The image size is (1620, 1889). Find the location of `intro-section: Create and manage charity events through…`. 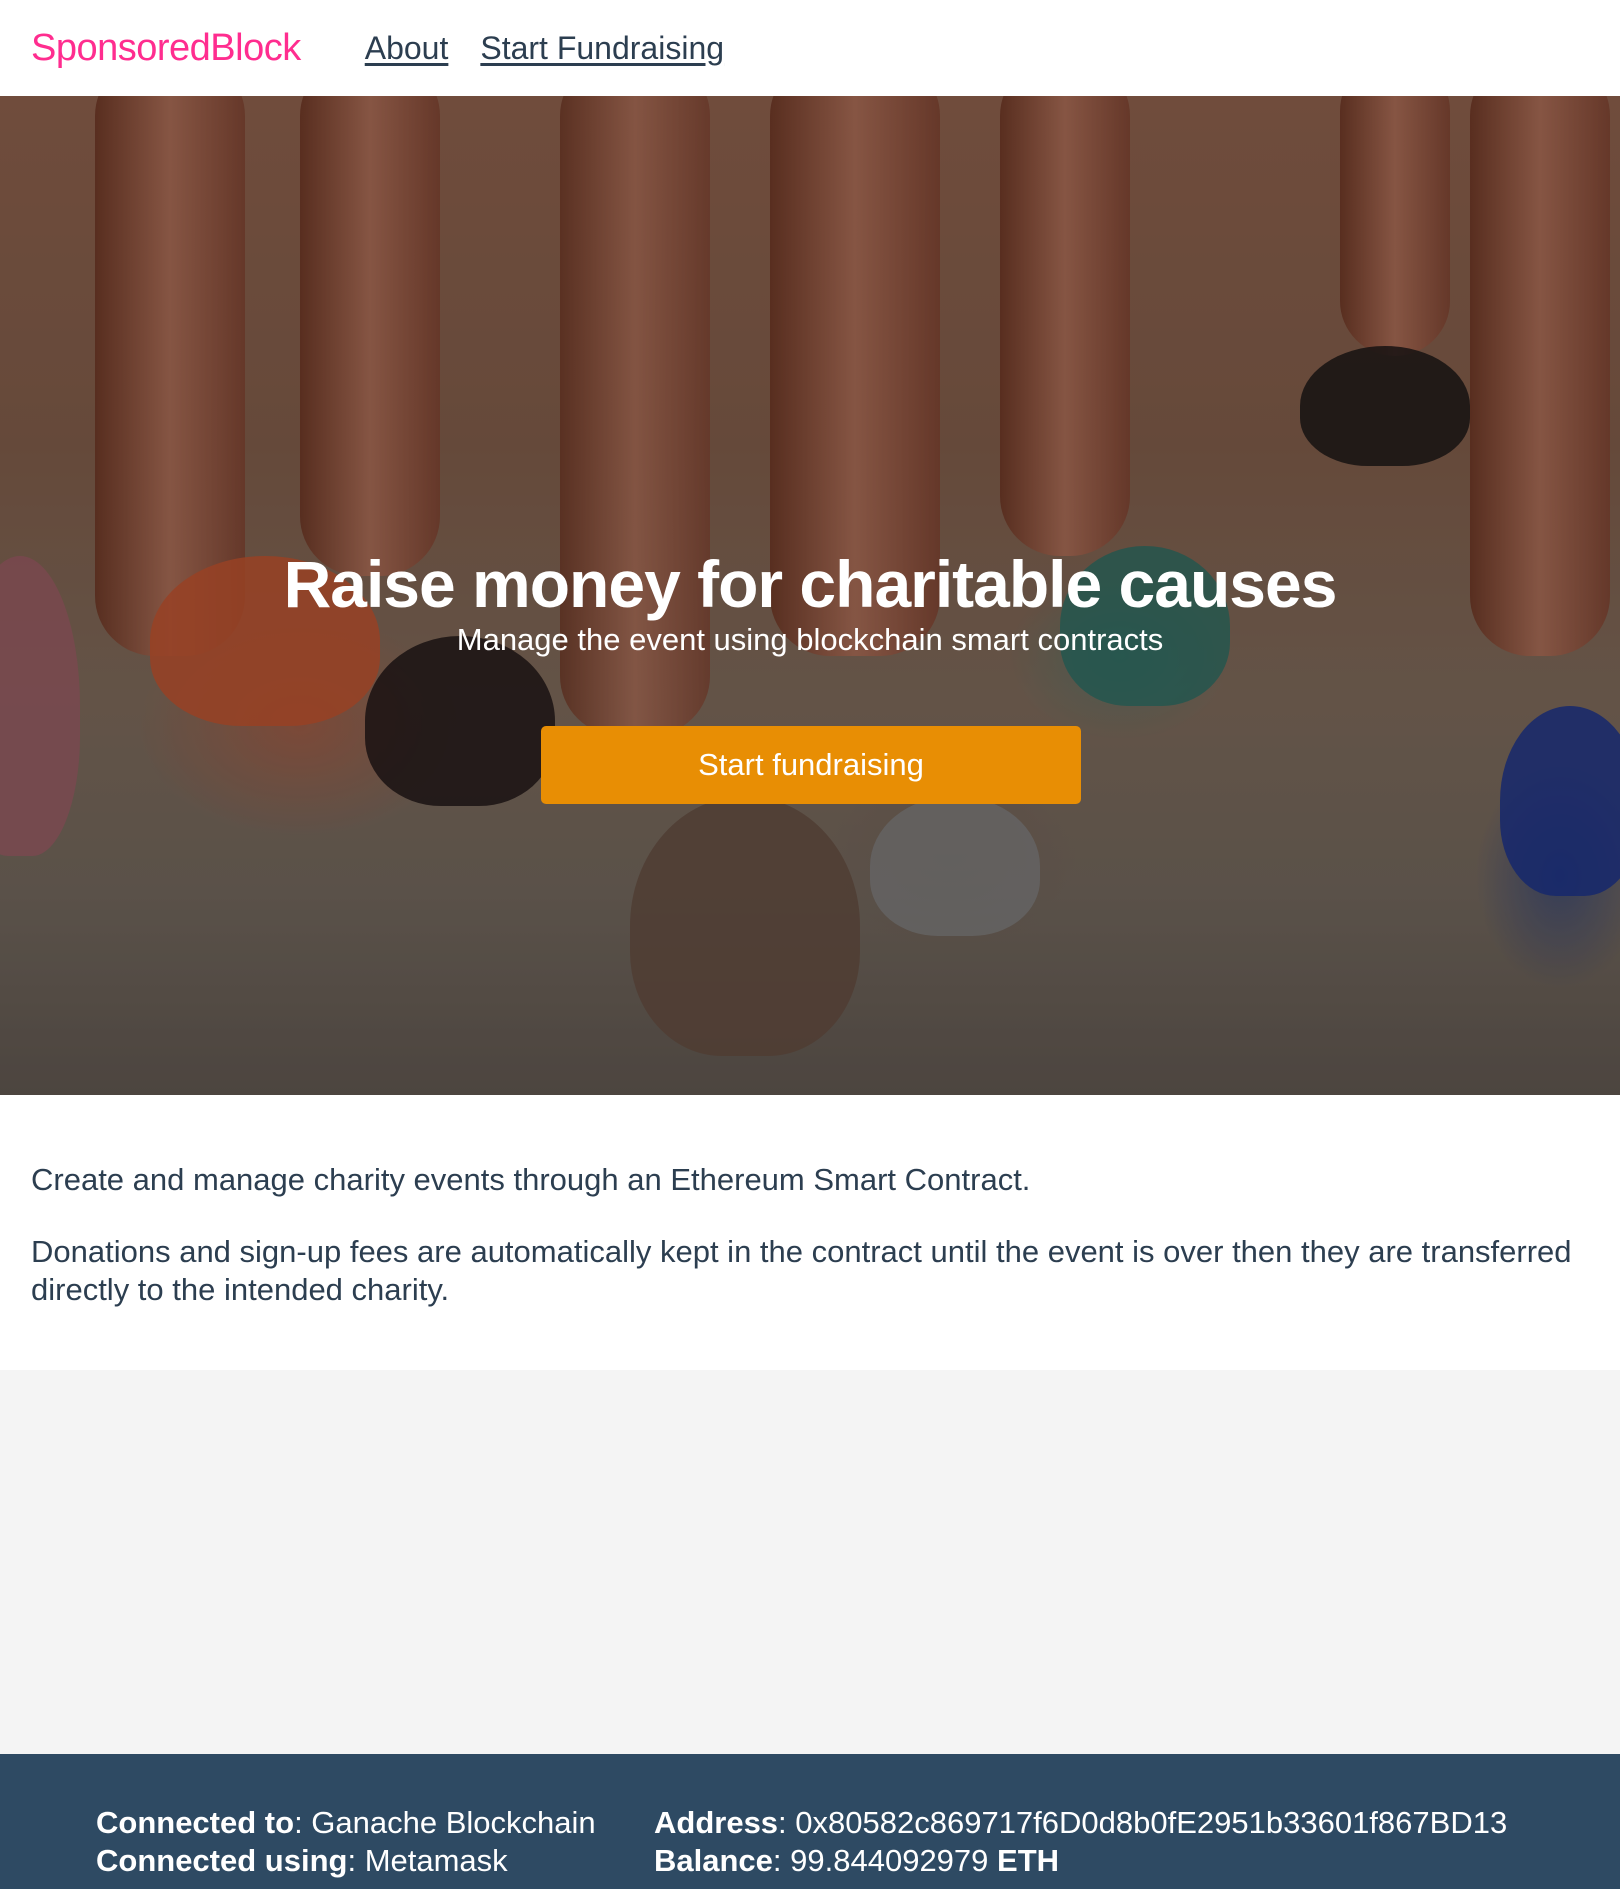

intro-section: Create and manage charity events through… is located at coordinates (810, 1232).